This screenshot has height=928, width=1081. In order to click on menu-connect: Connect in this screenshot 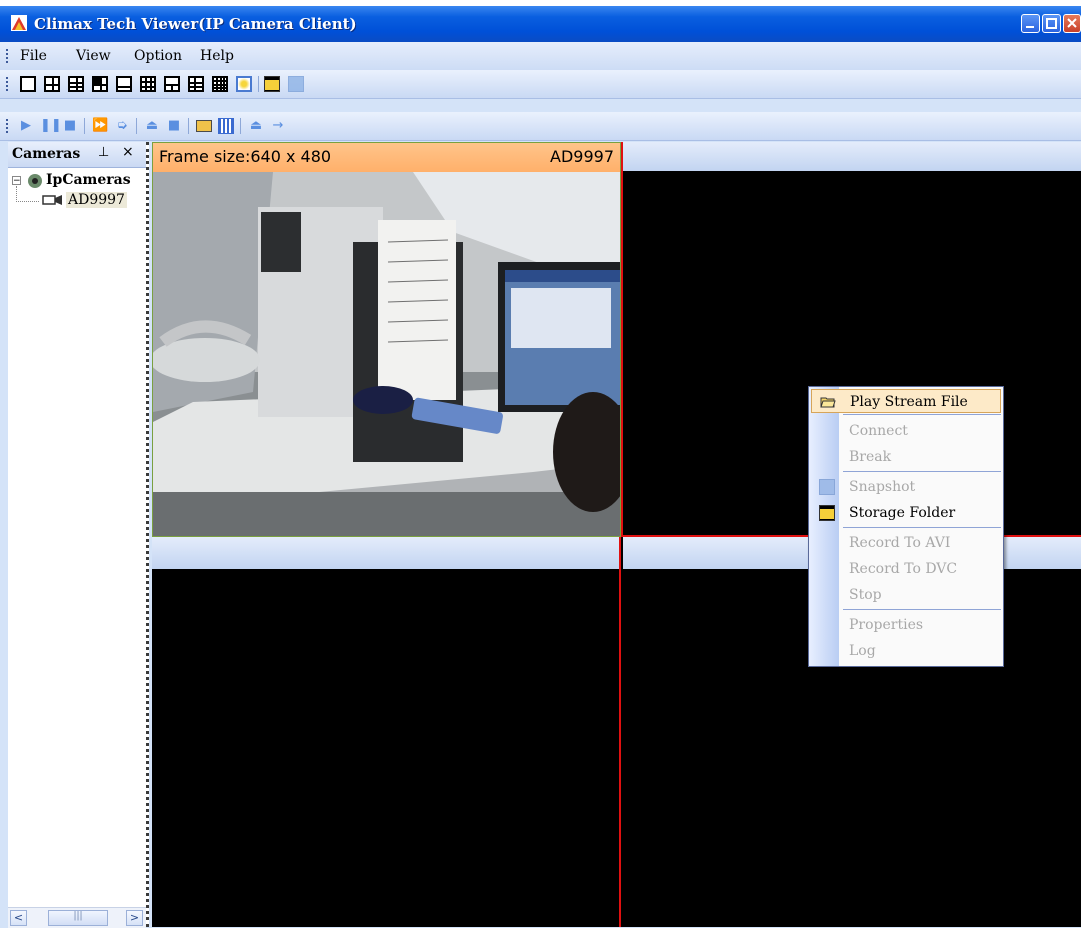, I will do `click(906, 431)`.